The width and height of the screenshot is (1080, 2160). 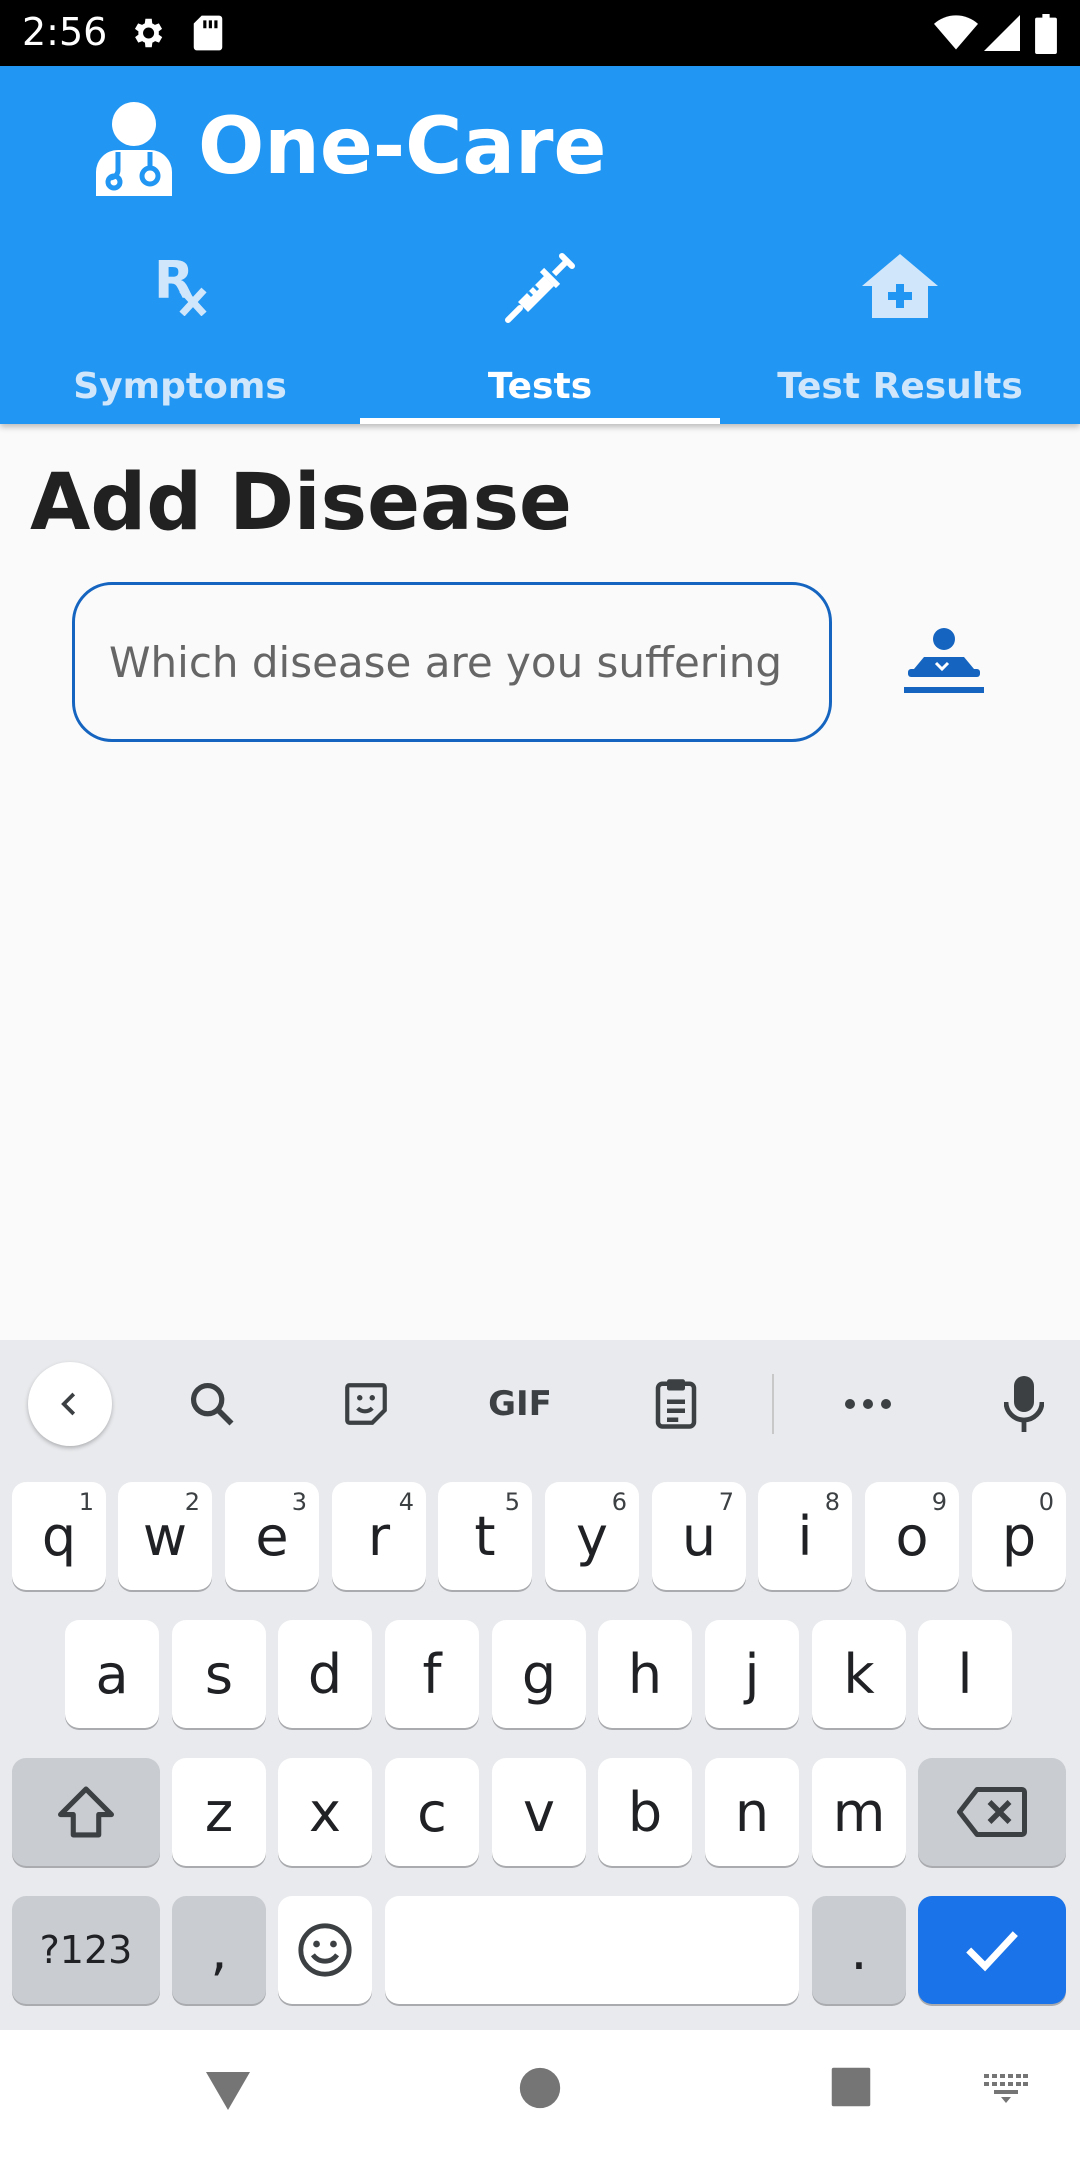 I want to click on key-l: l, so click(x=965, y=1674).